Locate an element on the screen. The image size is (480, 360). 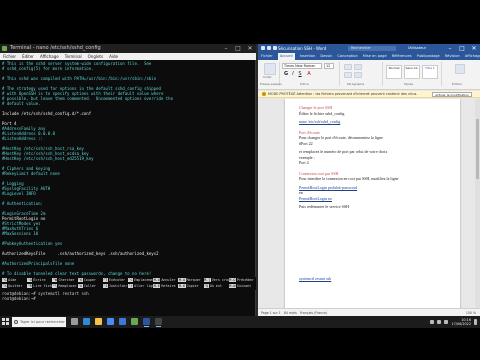
notification-icon is located at coordinates (475, 322).